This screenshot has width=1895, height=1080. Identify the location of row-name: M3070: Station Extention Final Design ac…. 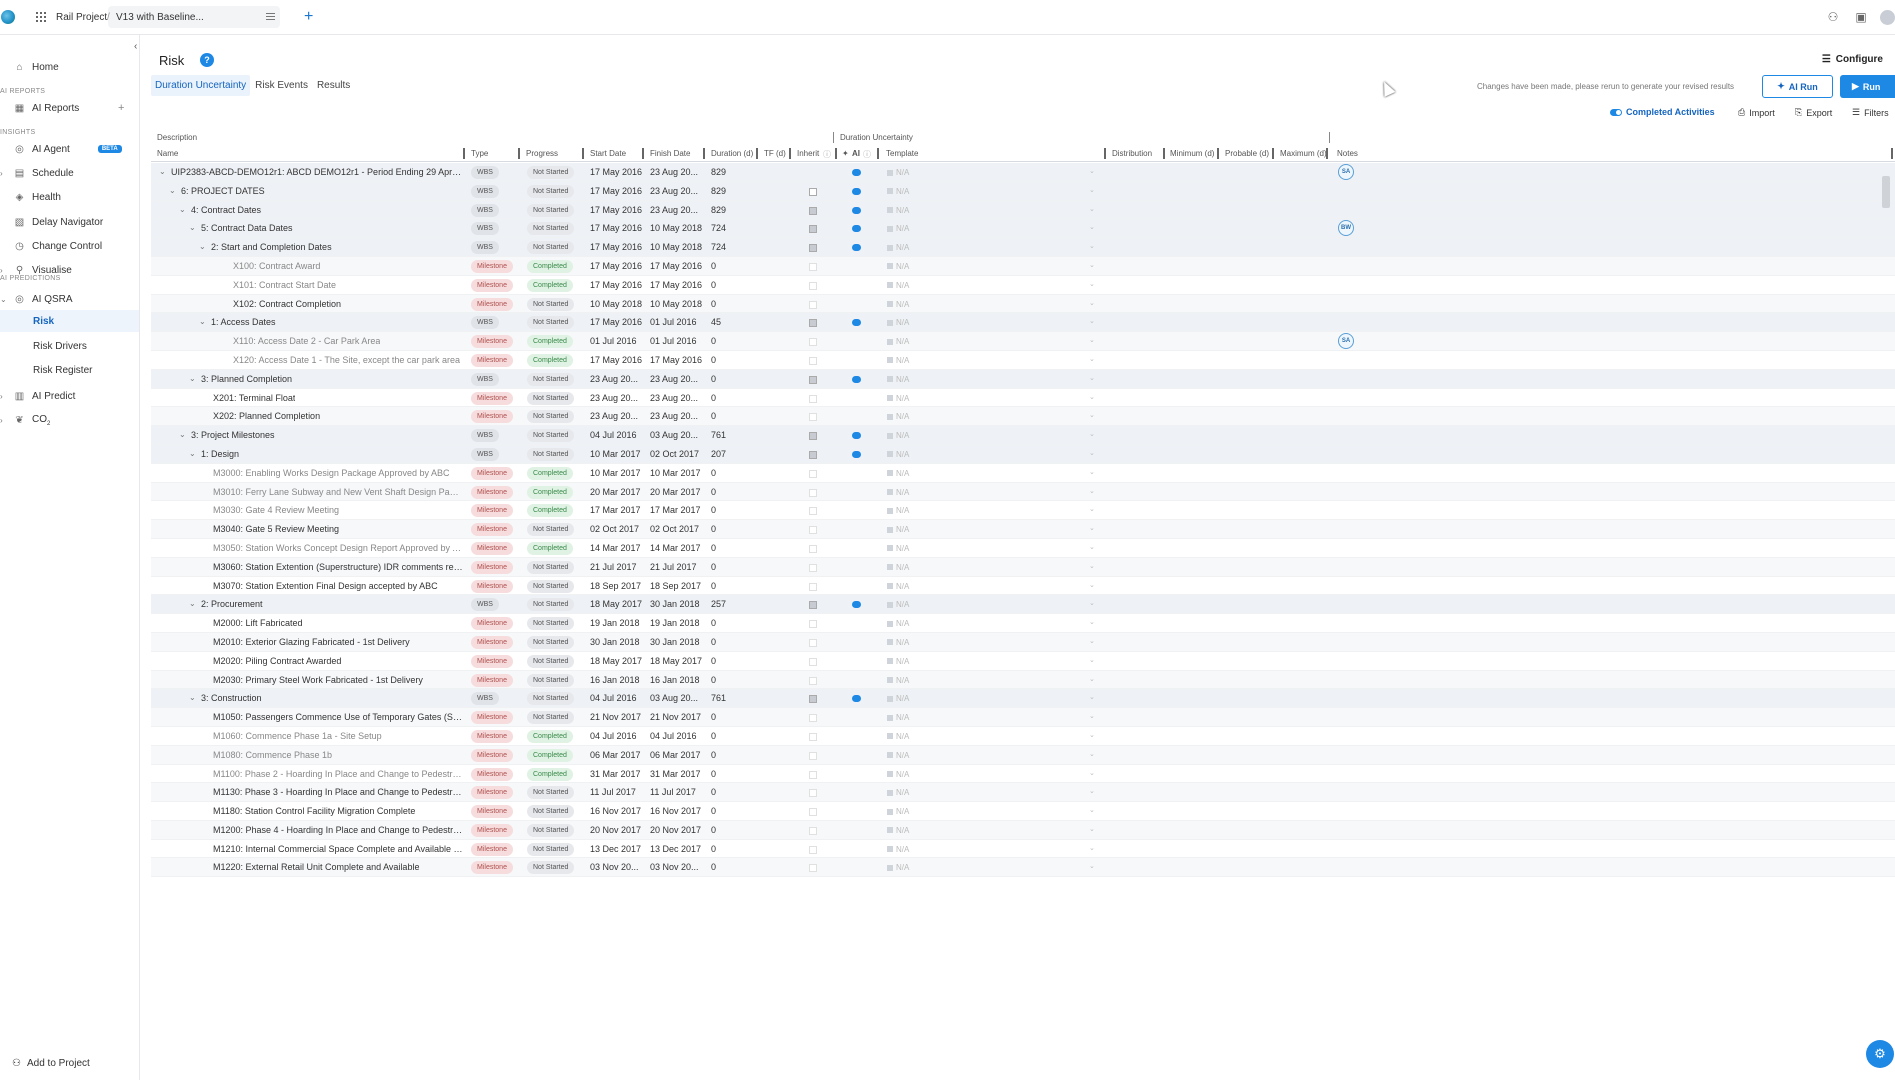
(325, 586).